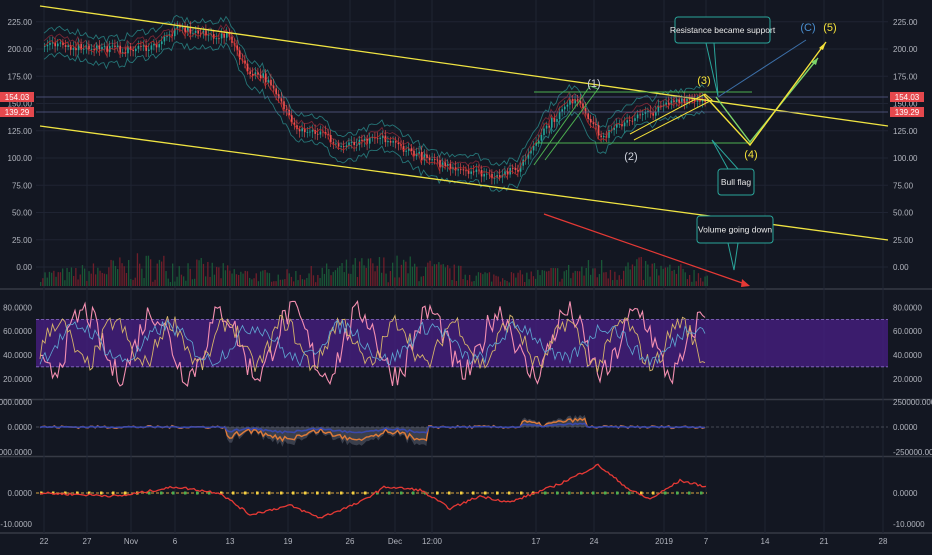 The height and width of the screenshot is (555, 932). Describe the element at coordinates (16, 524) in the screenshot. I see `momentum-tick-left: -10.0000` at that location.